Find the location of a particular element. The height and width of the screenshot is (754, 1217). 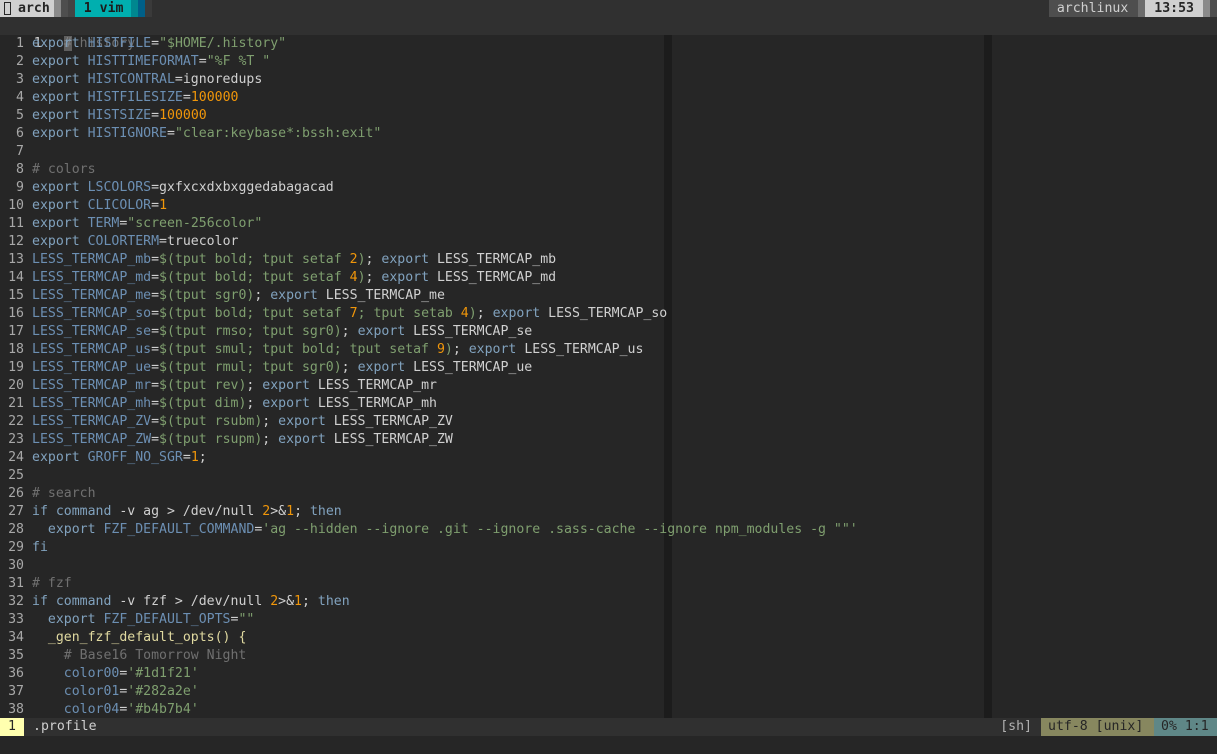

code-token: '#282a2e' is located at coordinates (163, 691).